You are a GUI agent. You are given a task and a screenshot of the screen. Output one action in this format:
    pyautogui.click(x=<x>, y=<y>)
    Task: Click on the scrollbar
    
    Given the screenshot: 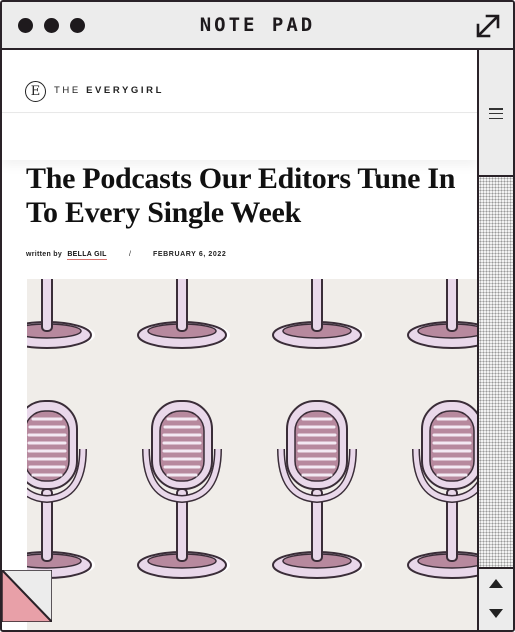 What is the action you would take?
    pyautogui.click(x=495, y=340)
    